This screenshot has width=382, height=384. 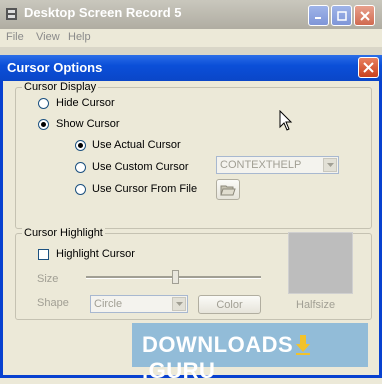 What do you see at coordinates (43, 103) in the screenshot?
I see `hide-cursor-radio` at bounding box center [43, 103].